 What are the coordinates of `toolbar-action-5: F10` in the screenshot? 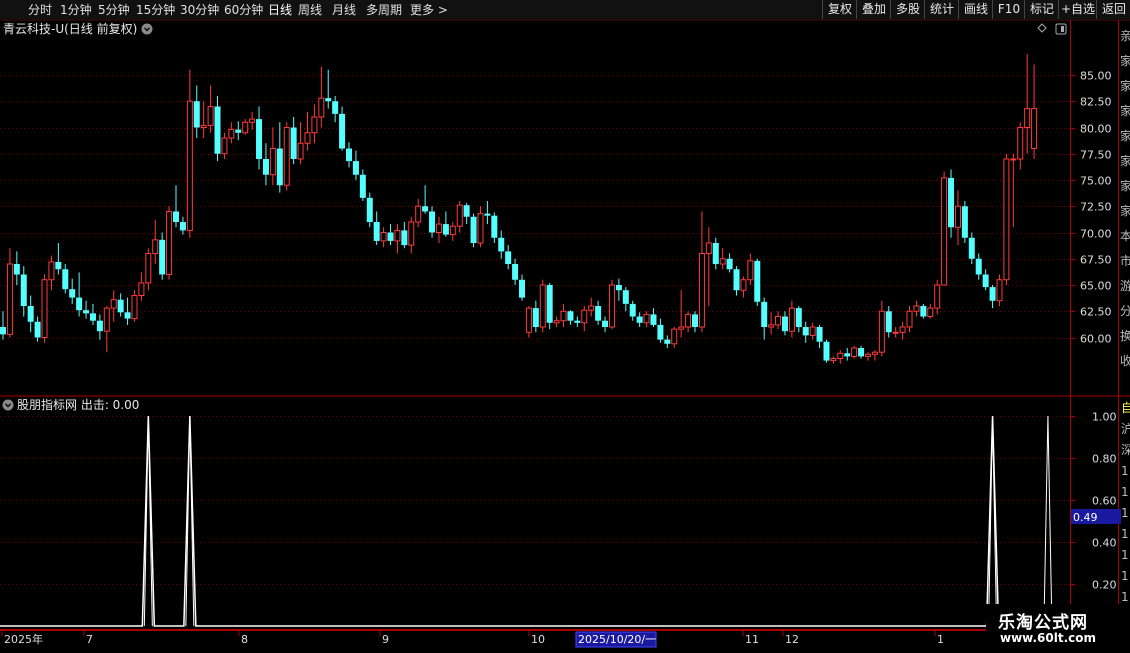 It's located at (1008, 9).